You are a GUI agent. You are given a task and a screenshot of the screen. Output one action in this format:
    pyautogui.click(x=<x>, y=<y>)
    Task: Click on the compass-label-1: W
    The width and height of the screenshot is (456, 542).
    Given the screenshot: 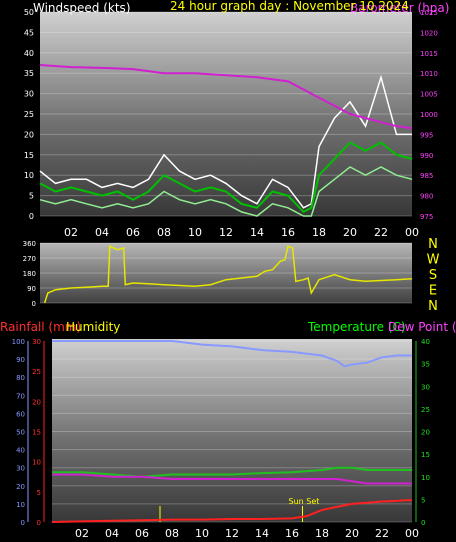 What is the action you would take?
    pyautogui.click(x=433, y=260)
    